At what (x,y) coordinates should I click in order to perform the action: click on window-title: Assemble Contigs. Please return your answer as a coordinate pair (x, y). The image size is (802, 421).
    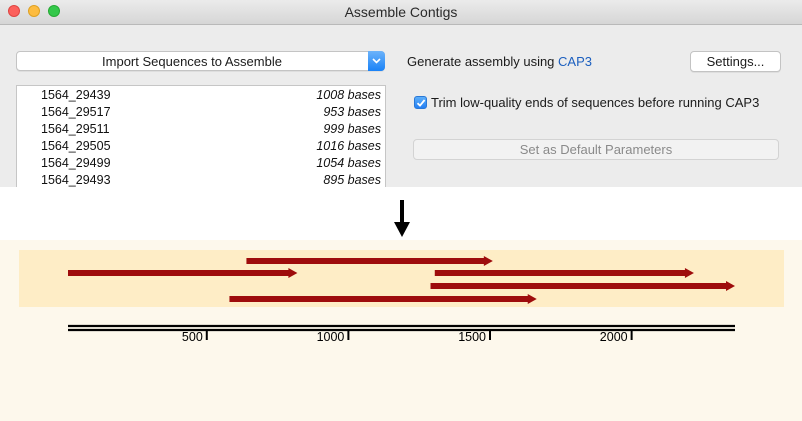
    Looking at the image, I should click on (401, 12).